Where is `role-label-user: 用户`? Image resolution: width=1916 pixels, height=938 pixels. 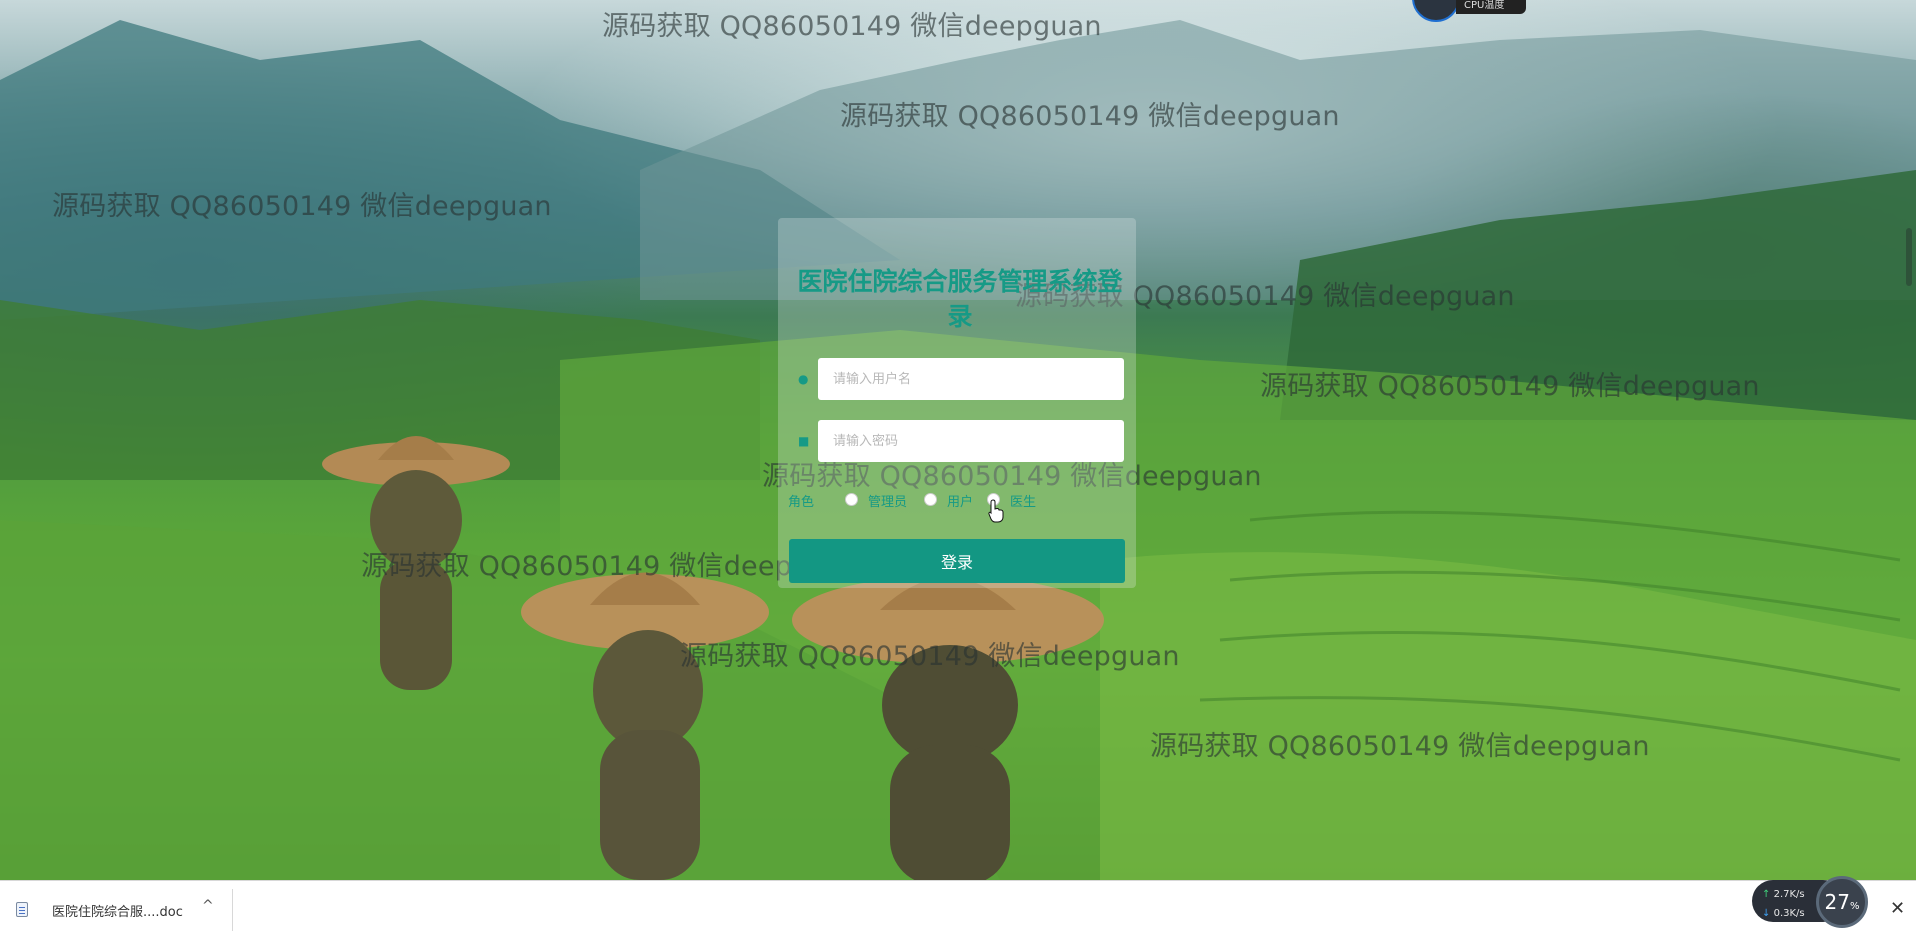 role-label-user: 用户 is located at coordinates (960, 502).